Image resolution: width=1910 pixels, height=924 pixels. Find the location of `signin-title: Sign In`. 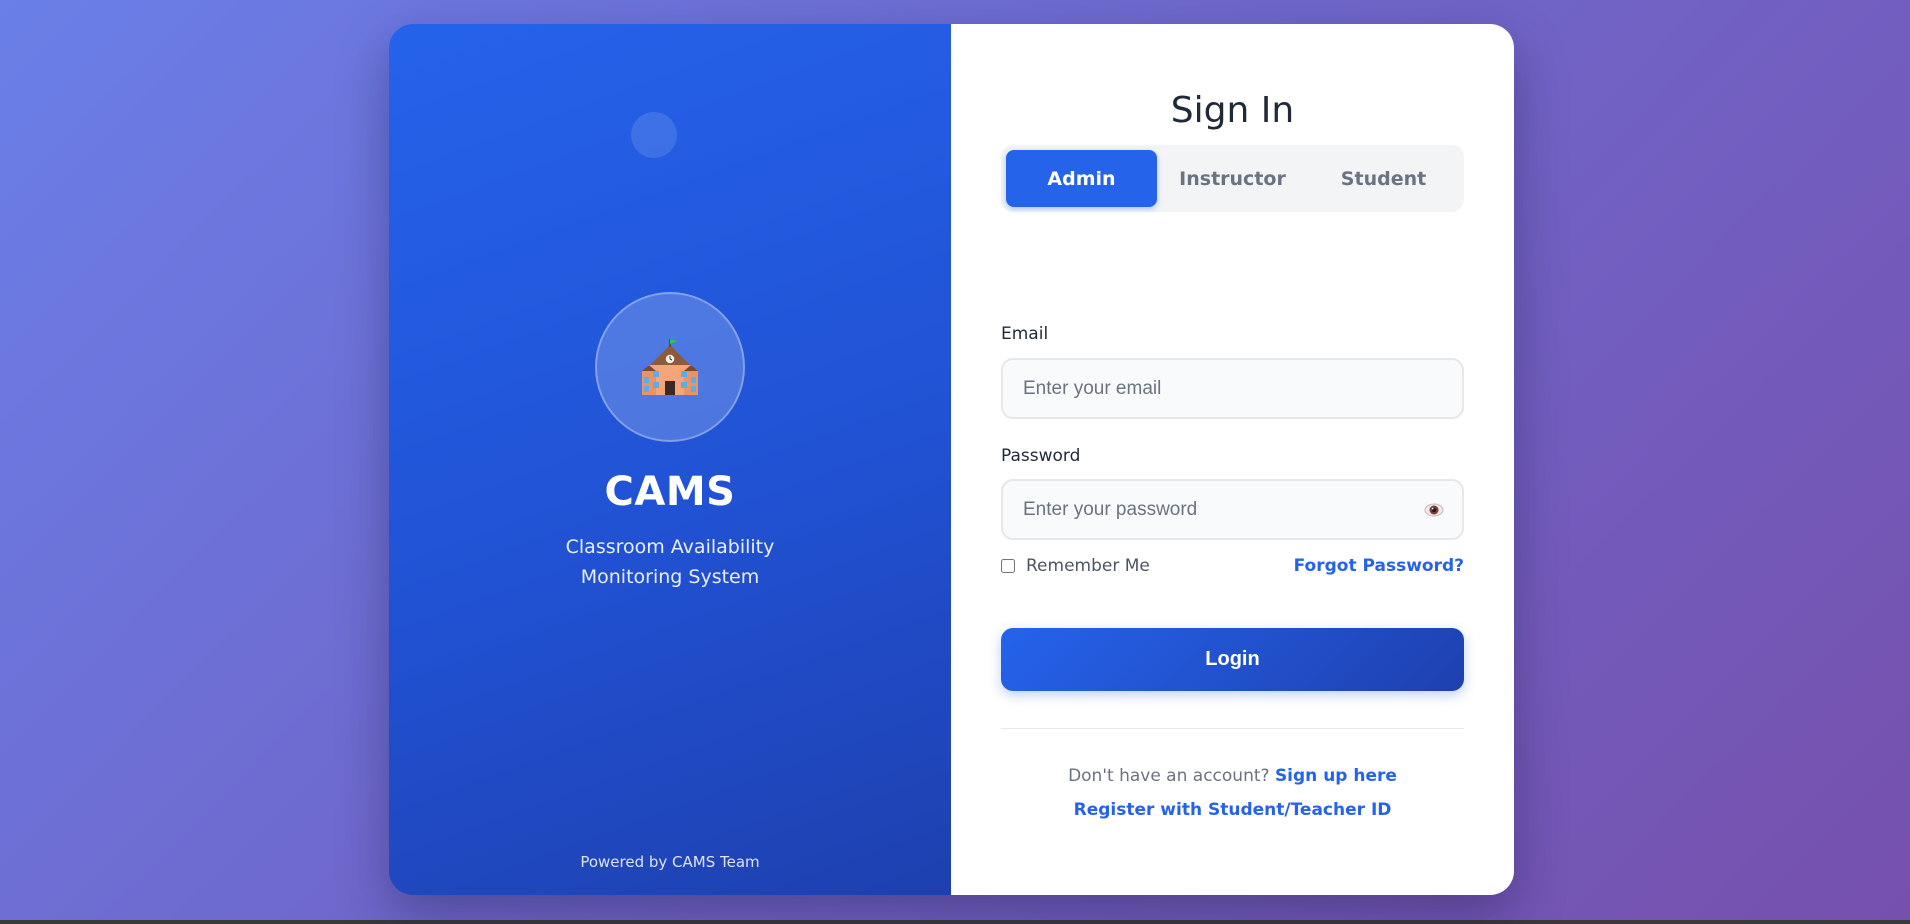

signin-title: Sign In is located at coordinates (1232, 110).